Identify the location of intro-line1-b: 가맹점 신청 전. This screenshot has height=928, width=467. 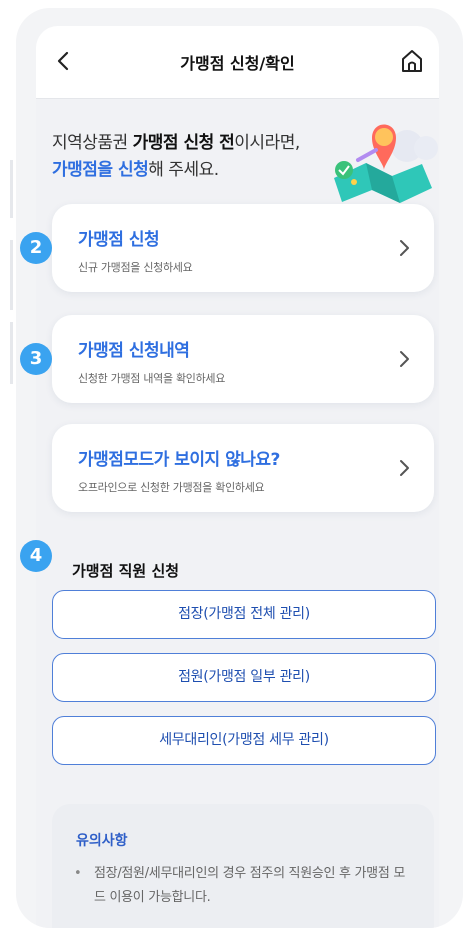
(183, 143).